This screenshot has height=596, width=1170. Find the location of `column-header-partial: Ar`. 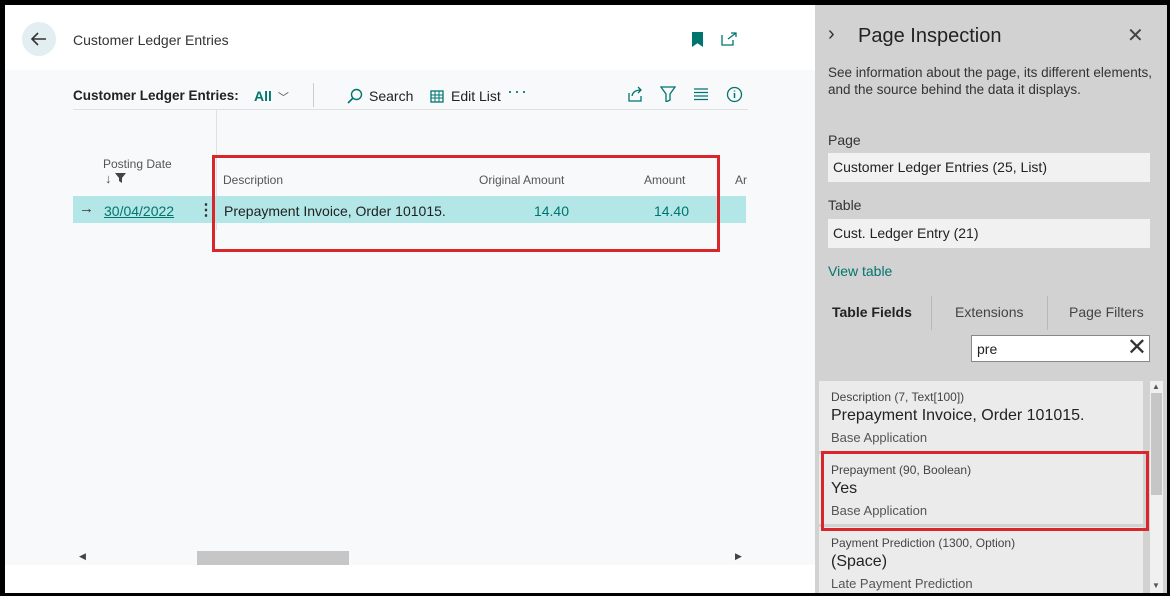

column-header-partial: Ar is located at coordinates (741, 180).